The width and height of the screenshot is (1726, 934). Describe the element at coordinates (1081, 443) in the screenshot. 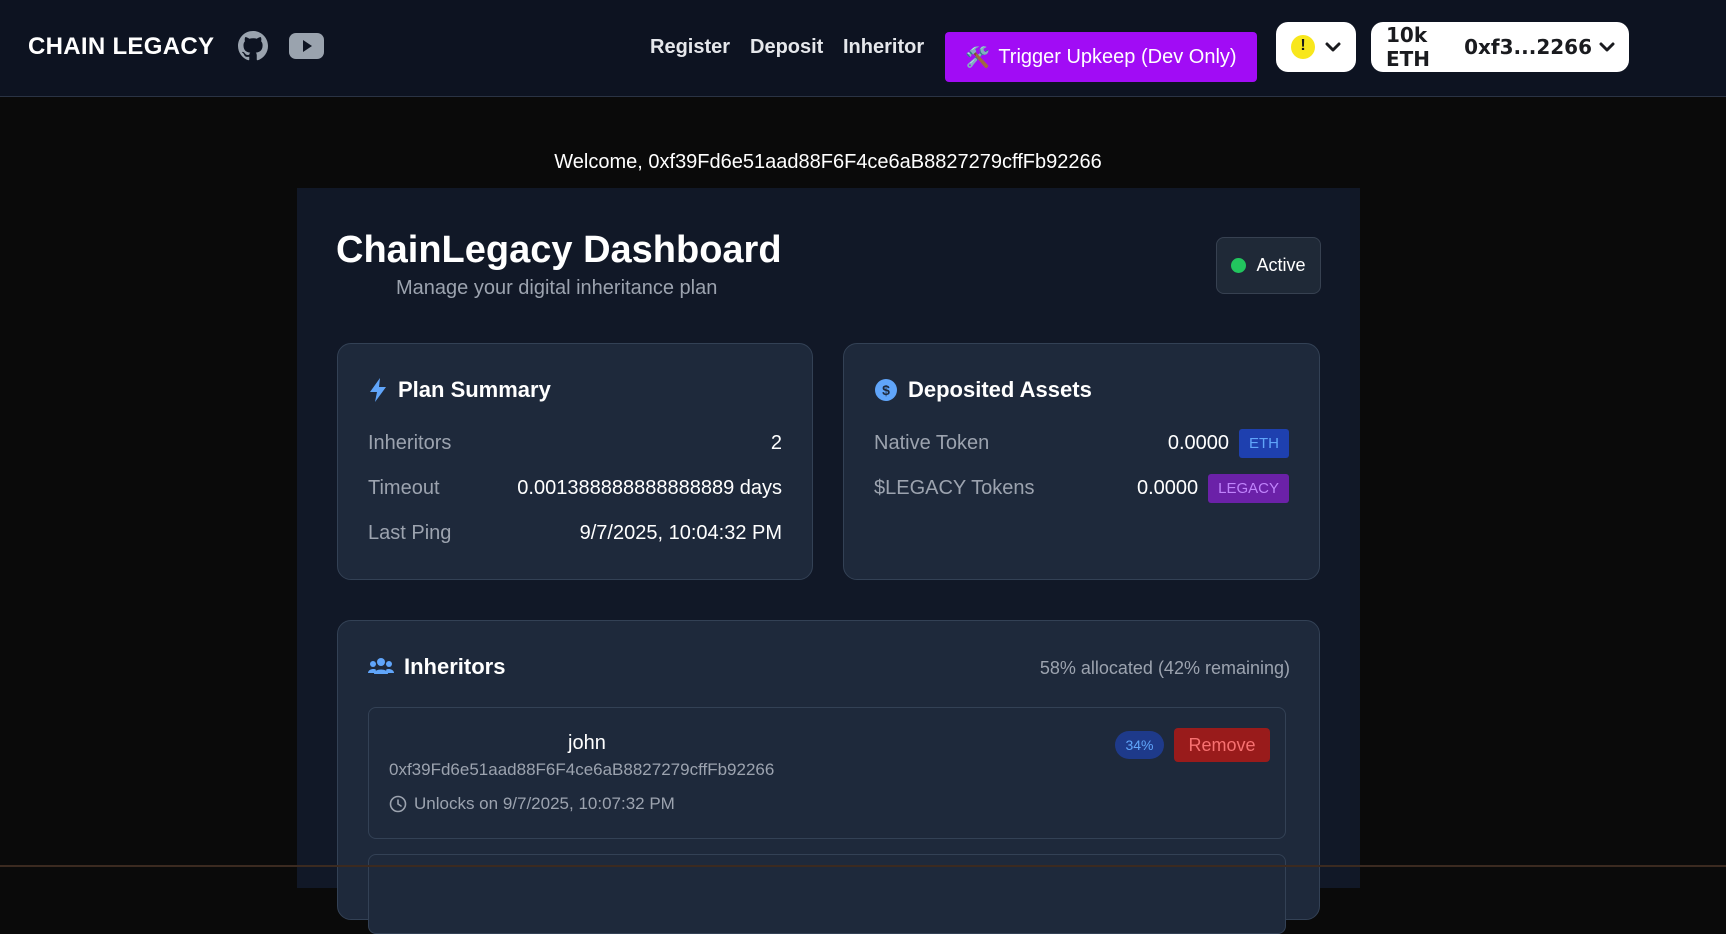

I see `asset-row-native: Native Token 0.0000 ETH` at that location.